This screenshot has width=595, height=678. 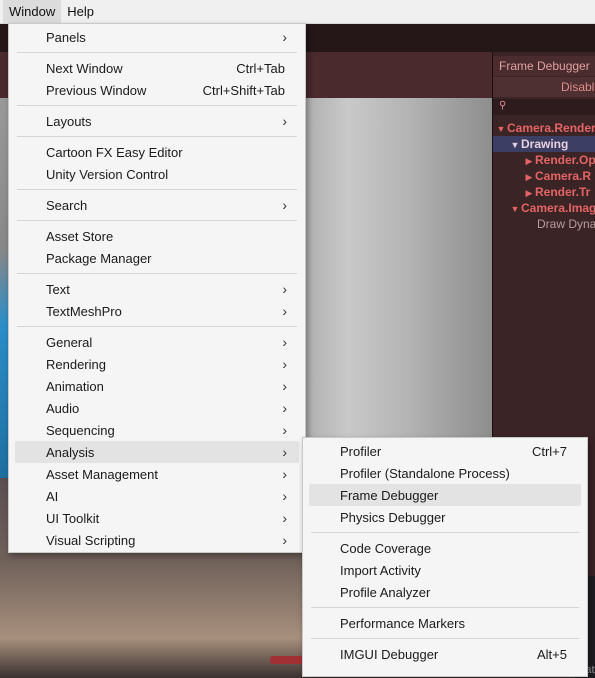 I want to click on tree-item-label: Draw Dyna, so click(x=566, y=224).